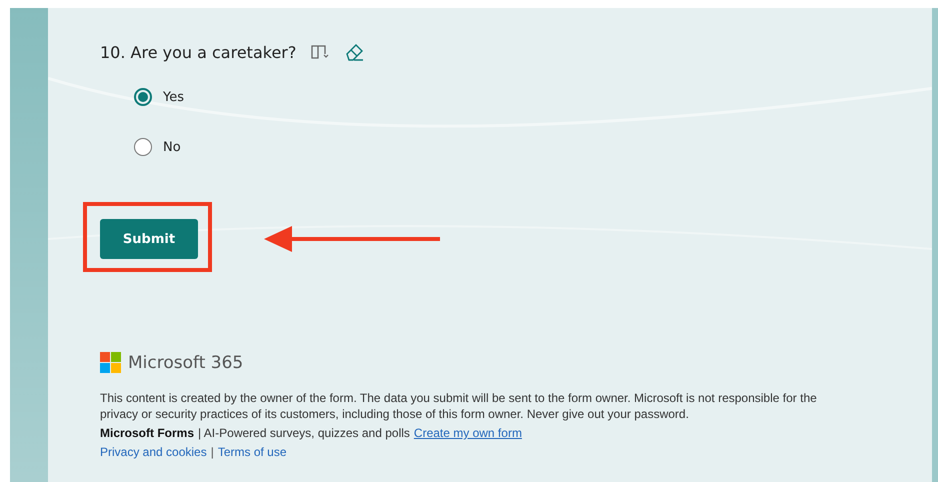  What do you see at coordinates (186, 363) in the screenshot?
I see `brand-name: Microsoft 365` at bounding box center [186, 363].